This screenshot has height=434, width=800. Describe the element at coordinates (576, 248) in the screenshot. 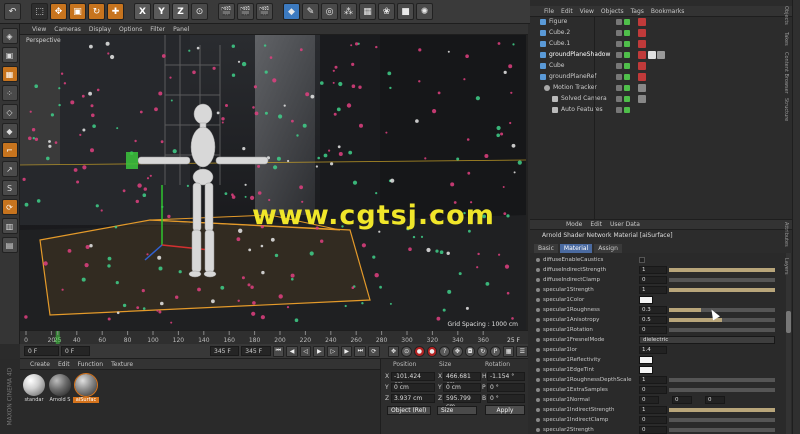

I see `tab-material: Material` at that location.